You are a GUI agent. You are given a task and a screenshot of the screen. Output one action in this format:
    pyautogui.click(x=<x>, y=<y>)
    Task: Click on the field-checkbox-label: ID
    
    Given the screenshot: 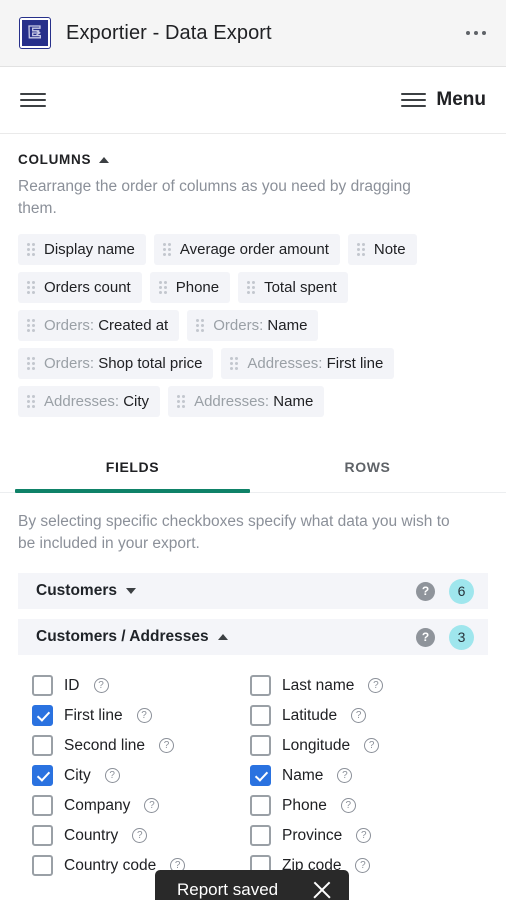 What is the action you would take?
    pyautogui.click(x=72, y=685)
    